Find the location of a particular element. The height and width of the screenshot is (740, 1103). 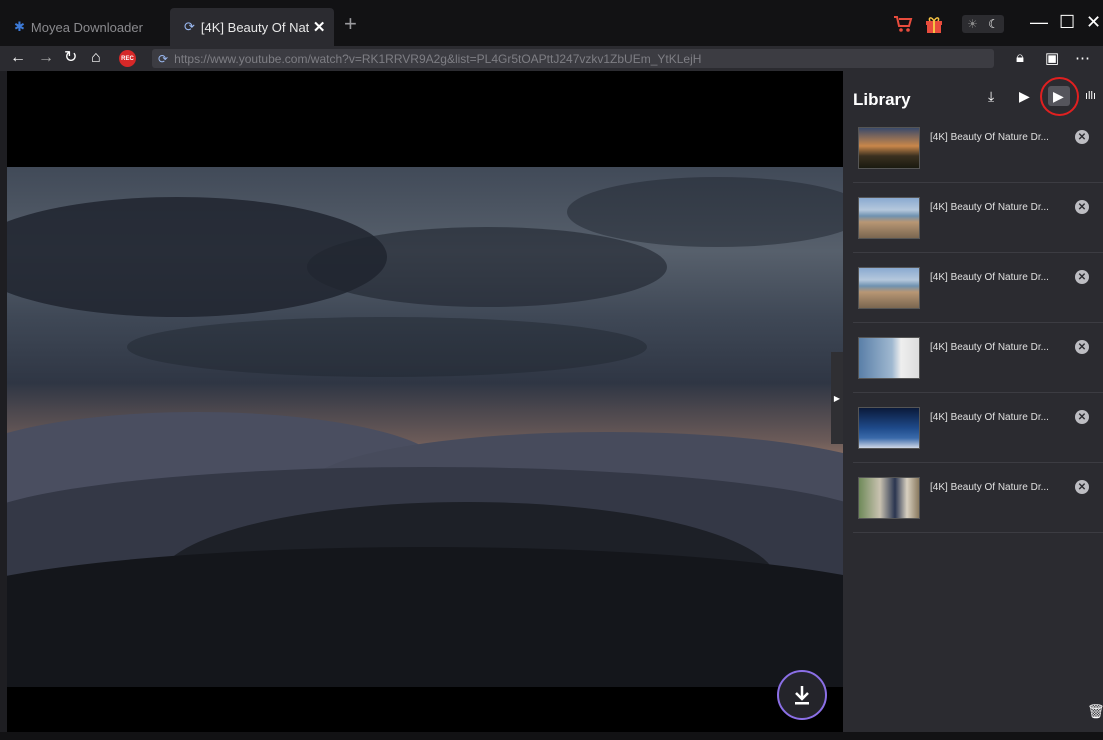

moon-icon: ☾ is located at coordinates (993, 24).